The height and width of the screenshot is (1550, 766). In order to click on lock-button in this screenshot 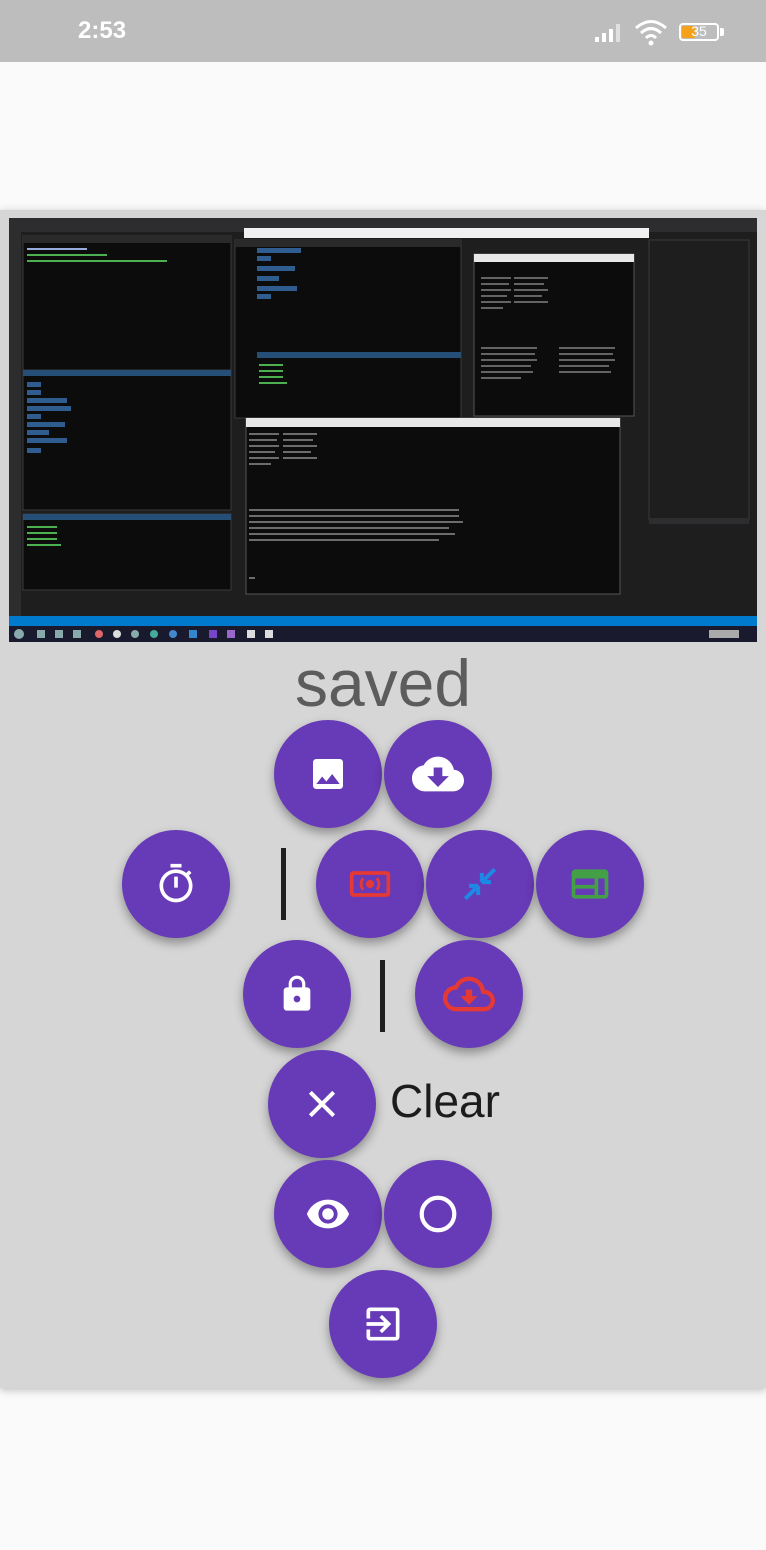, I will do `click(297, 994)`.